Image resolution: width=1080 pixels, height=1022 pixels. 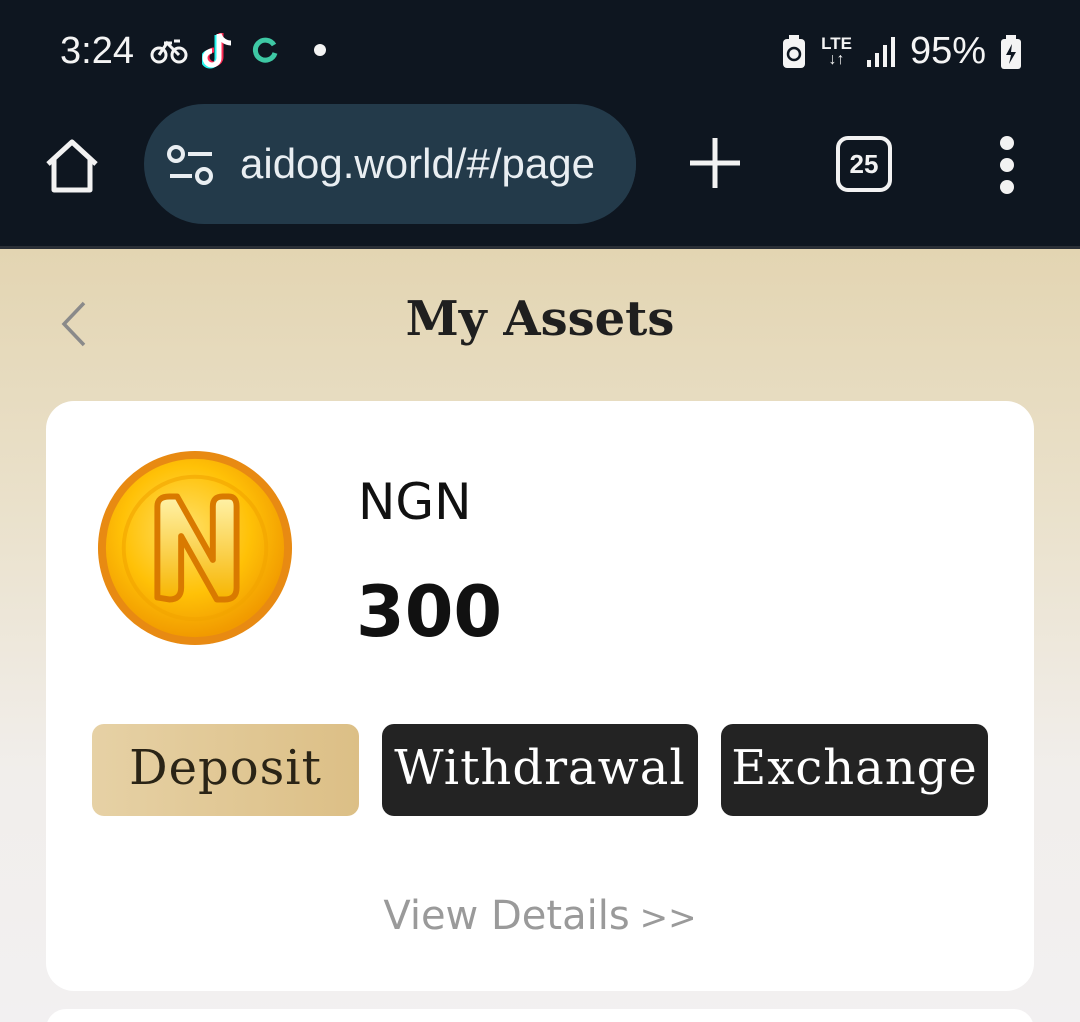 What do you see at coordinates (217, 51) in the screenshot?
I see `tiktok-icon` at bounding box center [217, 51].